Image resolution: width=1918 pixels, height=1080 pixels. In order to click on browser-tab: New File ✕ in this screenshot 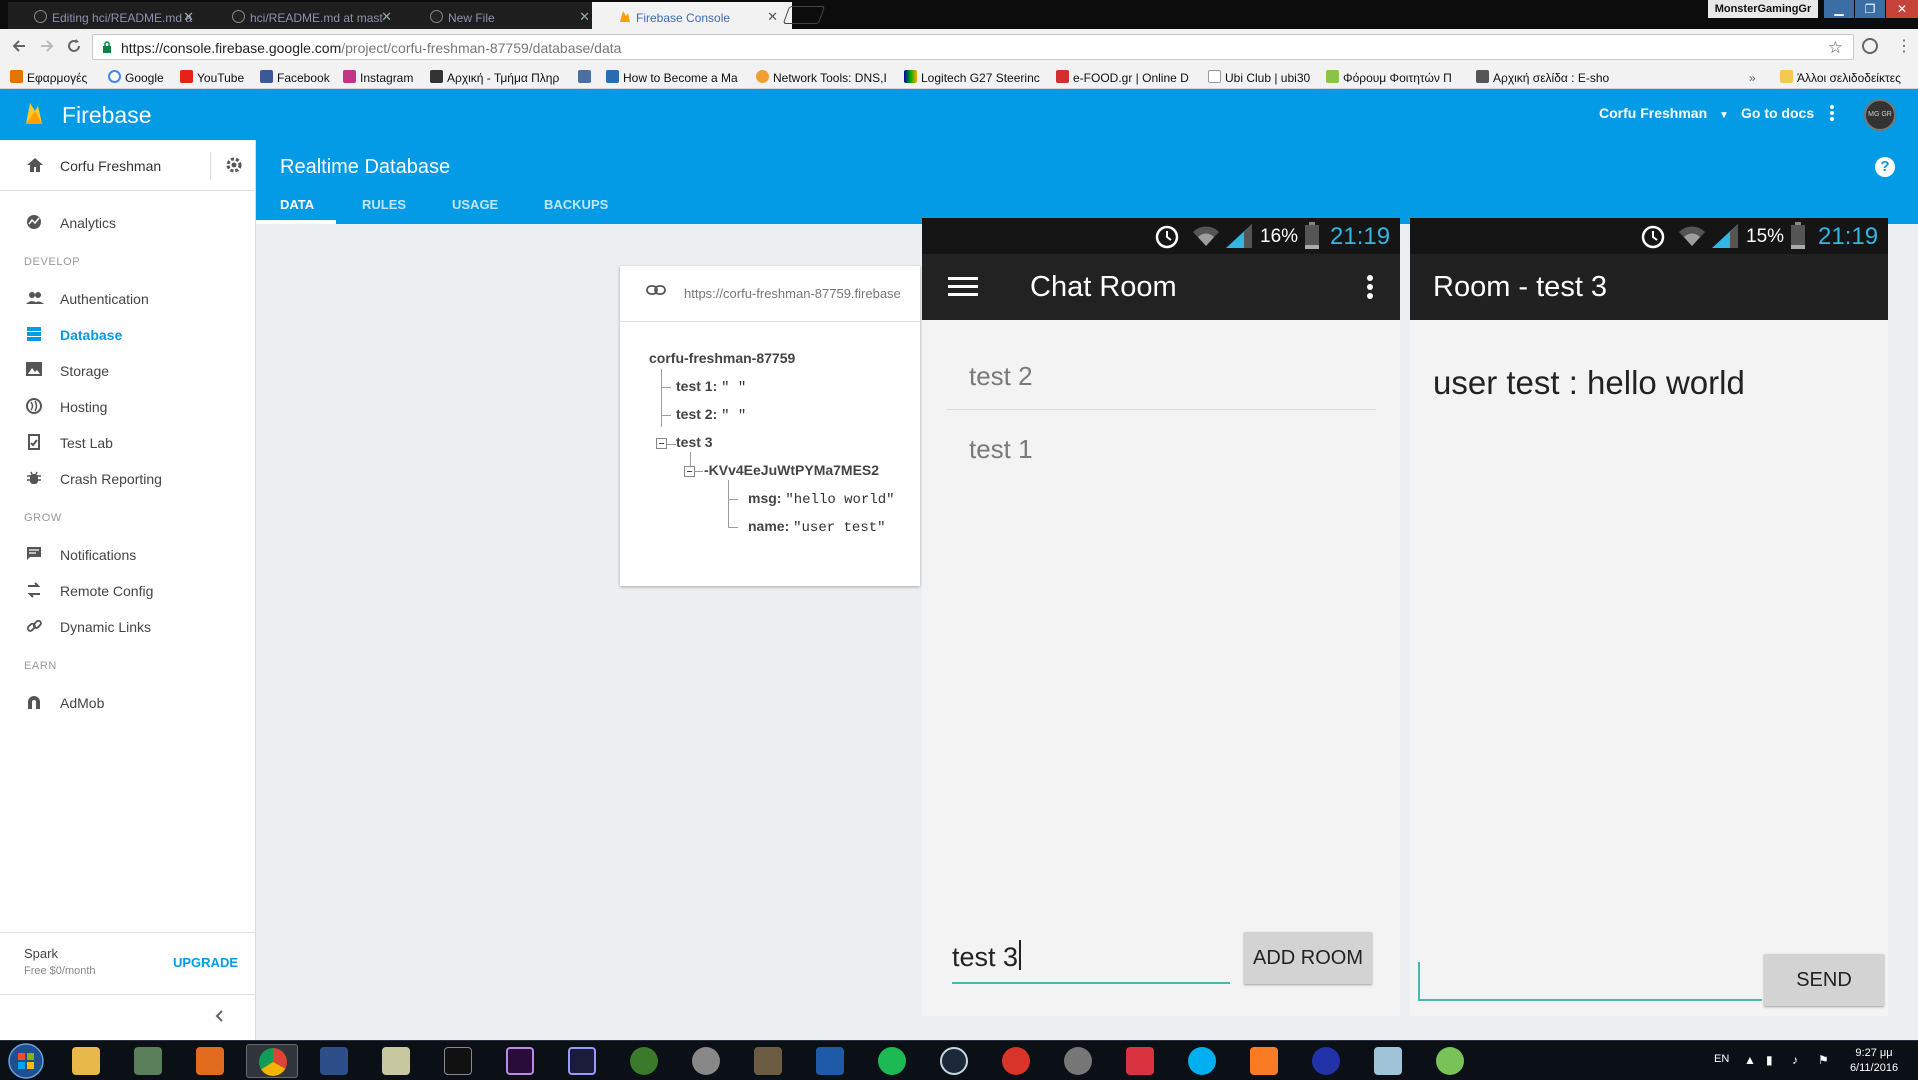, I will do `click(504, 15)`.